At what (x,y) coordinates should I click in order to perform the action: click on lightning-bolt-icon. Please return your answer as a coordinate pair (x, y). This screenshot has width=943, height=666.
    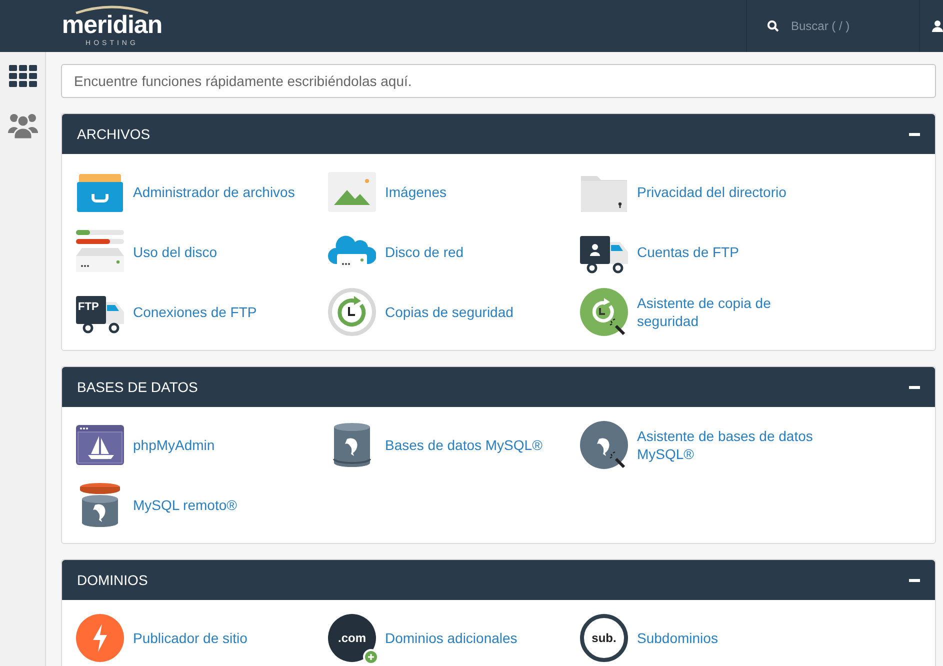
    Looking at the image, I should click on (100, 638).